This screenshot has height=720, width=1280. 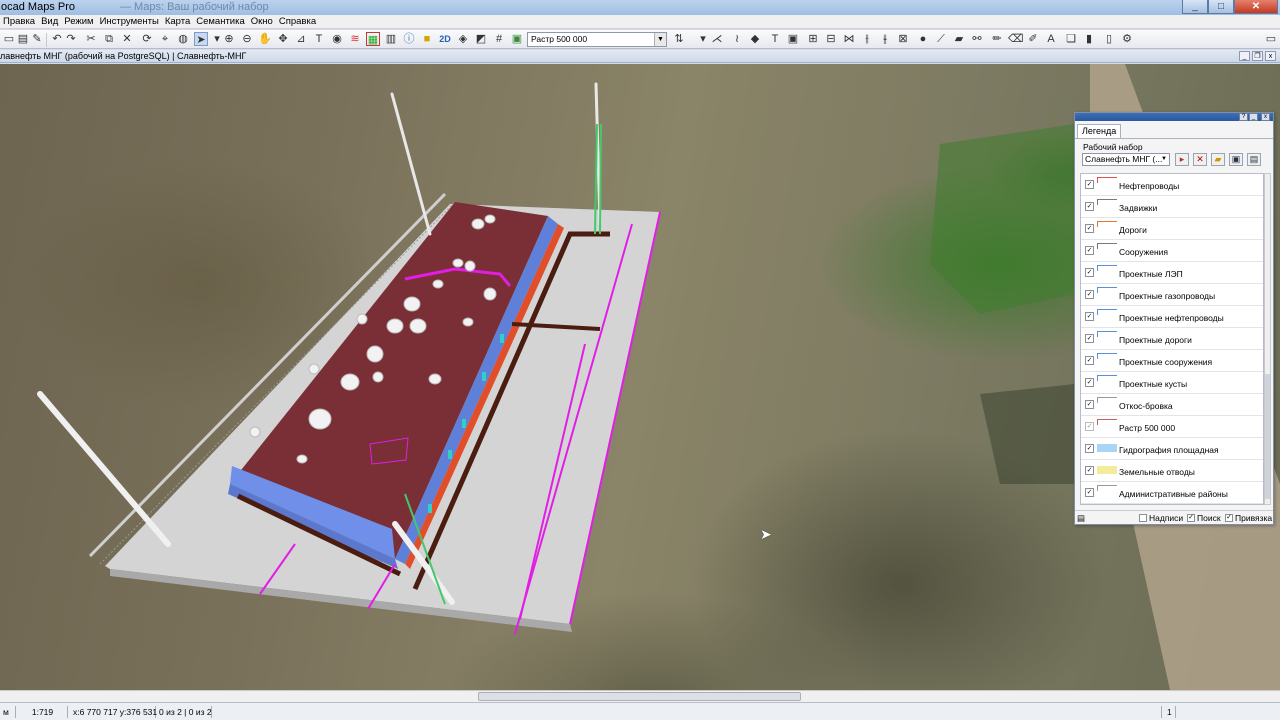 I want to click on layer-item: ✓ Проектные сооружения, so click(x=1172, y=361).